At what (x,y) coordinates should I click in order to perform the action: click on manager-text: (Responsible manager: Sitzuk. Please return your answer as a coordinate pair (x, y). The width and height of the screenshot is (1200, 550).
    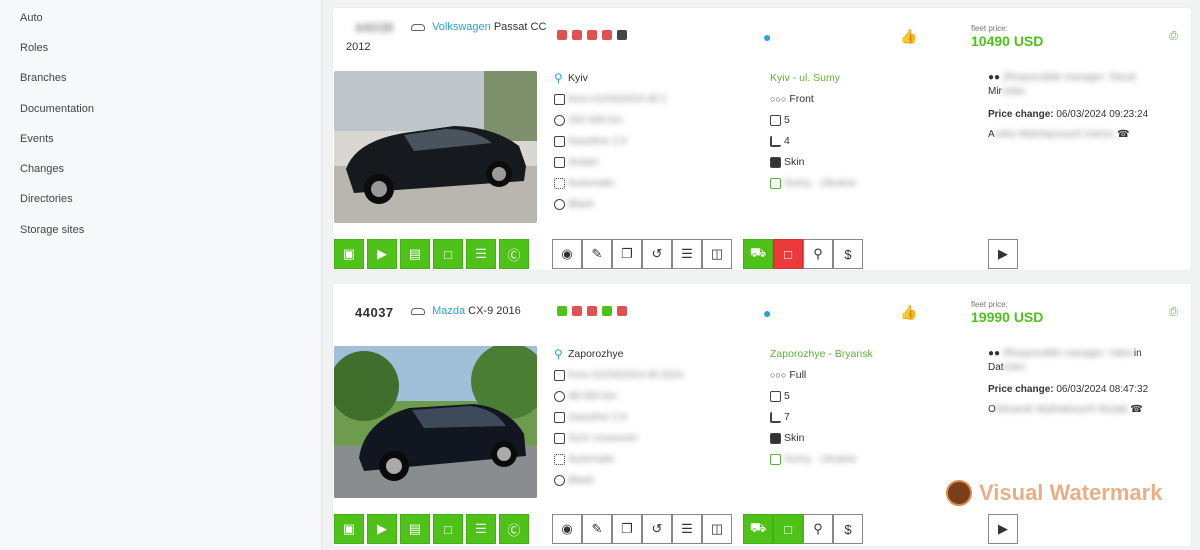
    Looking at the image, I should click on (1069, 77).